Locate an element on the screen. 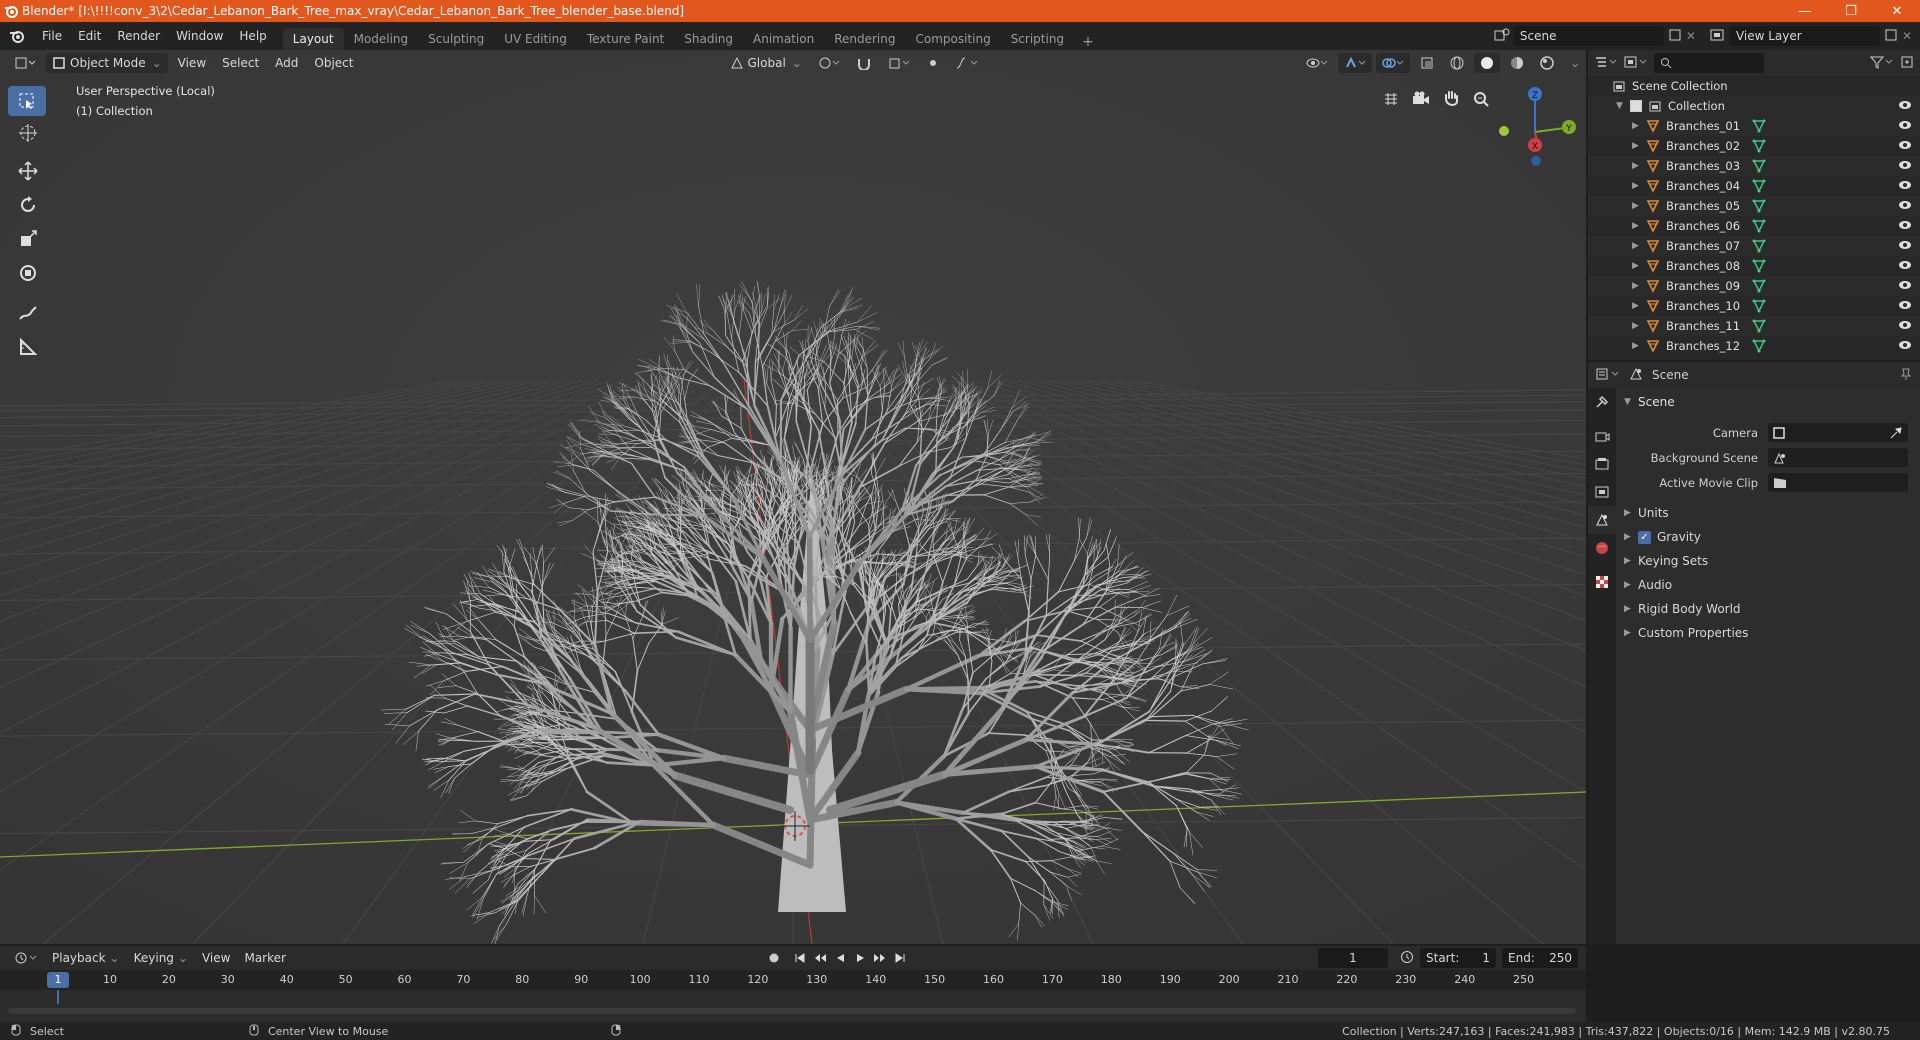 The width and height of the screenshot is (1920, 1040). tab-animation: Animation is located at coordinates (783, 39).